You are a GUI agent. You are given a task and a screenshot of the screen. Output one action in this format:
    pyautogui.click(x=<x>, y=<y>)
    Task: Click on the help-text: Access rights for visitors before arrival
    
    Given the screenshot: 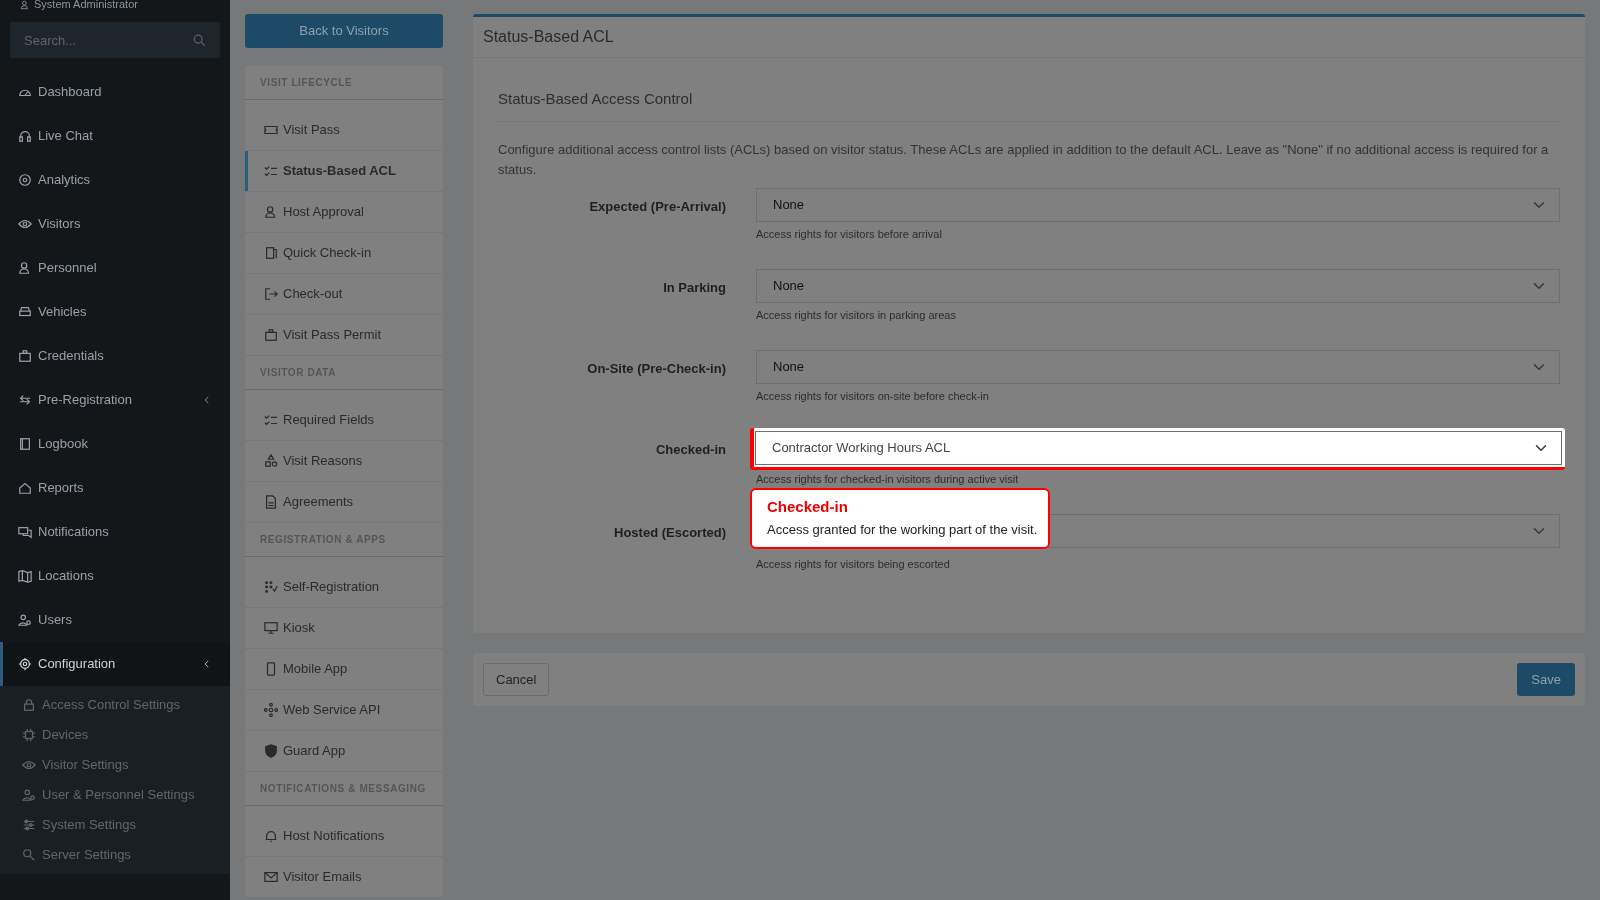 What is the action you would take?
    pyautogui.click(x=849, y=234)
    